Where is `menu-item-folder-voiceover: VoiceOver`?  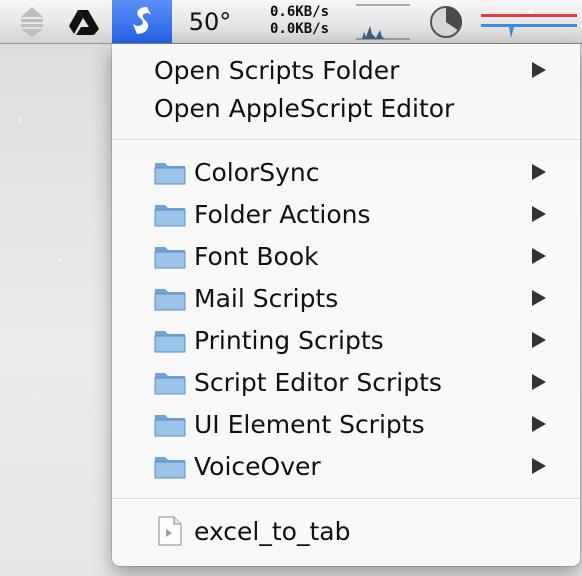 menu-item-folder-voiceover: VoiceOver is located at coordinates (346, 466).